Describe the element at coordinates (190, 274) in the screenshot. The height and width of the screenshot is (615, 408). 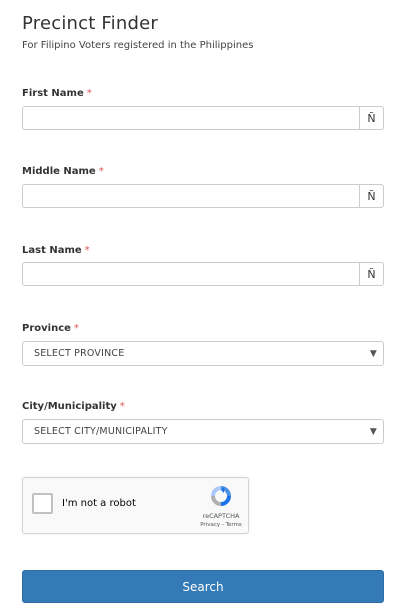
I see `last-name-input` at that location.